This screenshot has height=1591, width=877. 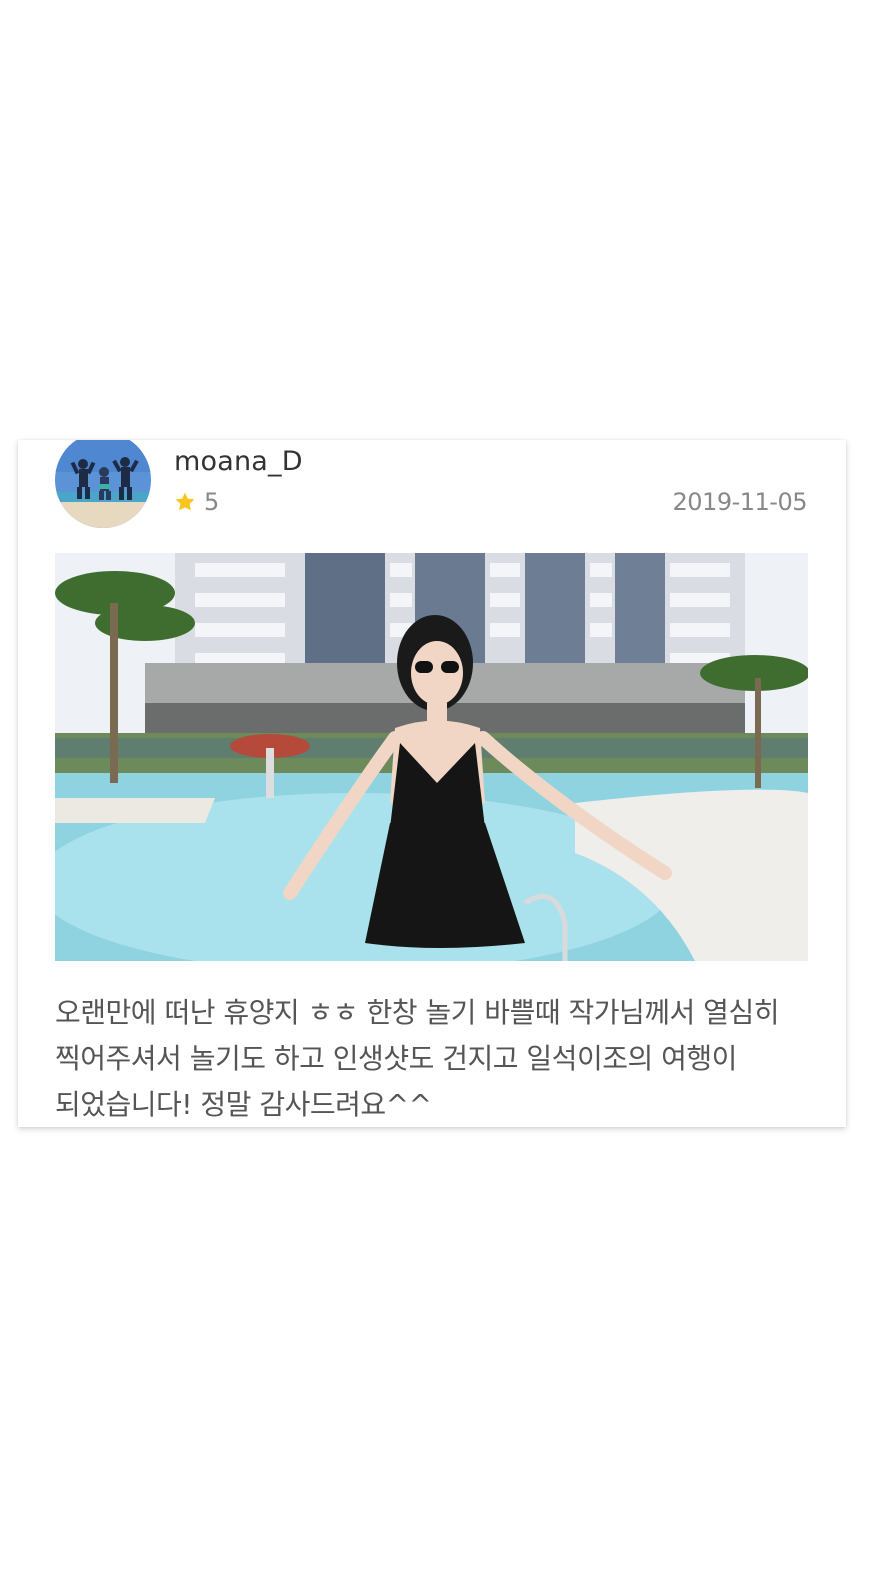 I want to click on rating: 5, so click(x=196, y=502).